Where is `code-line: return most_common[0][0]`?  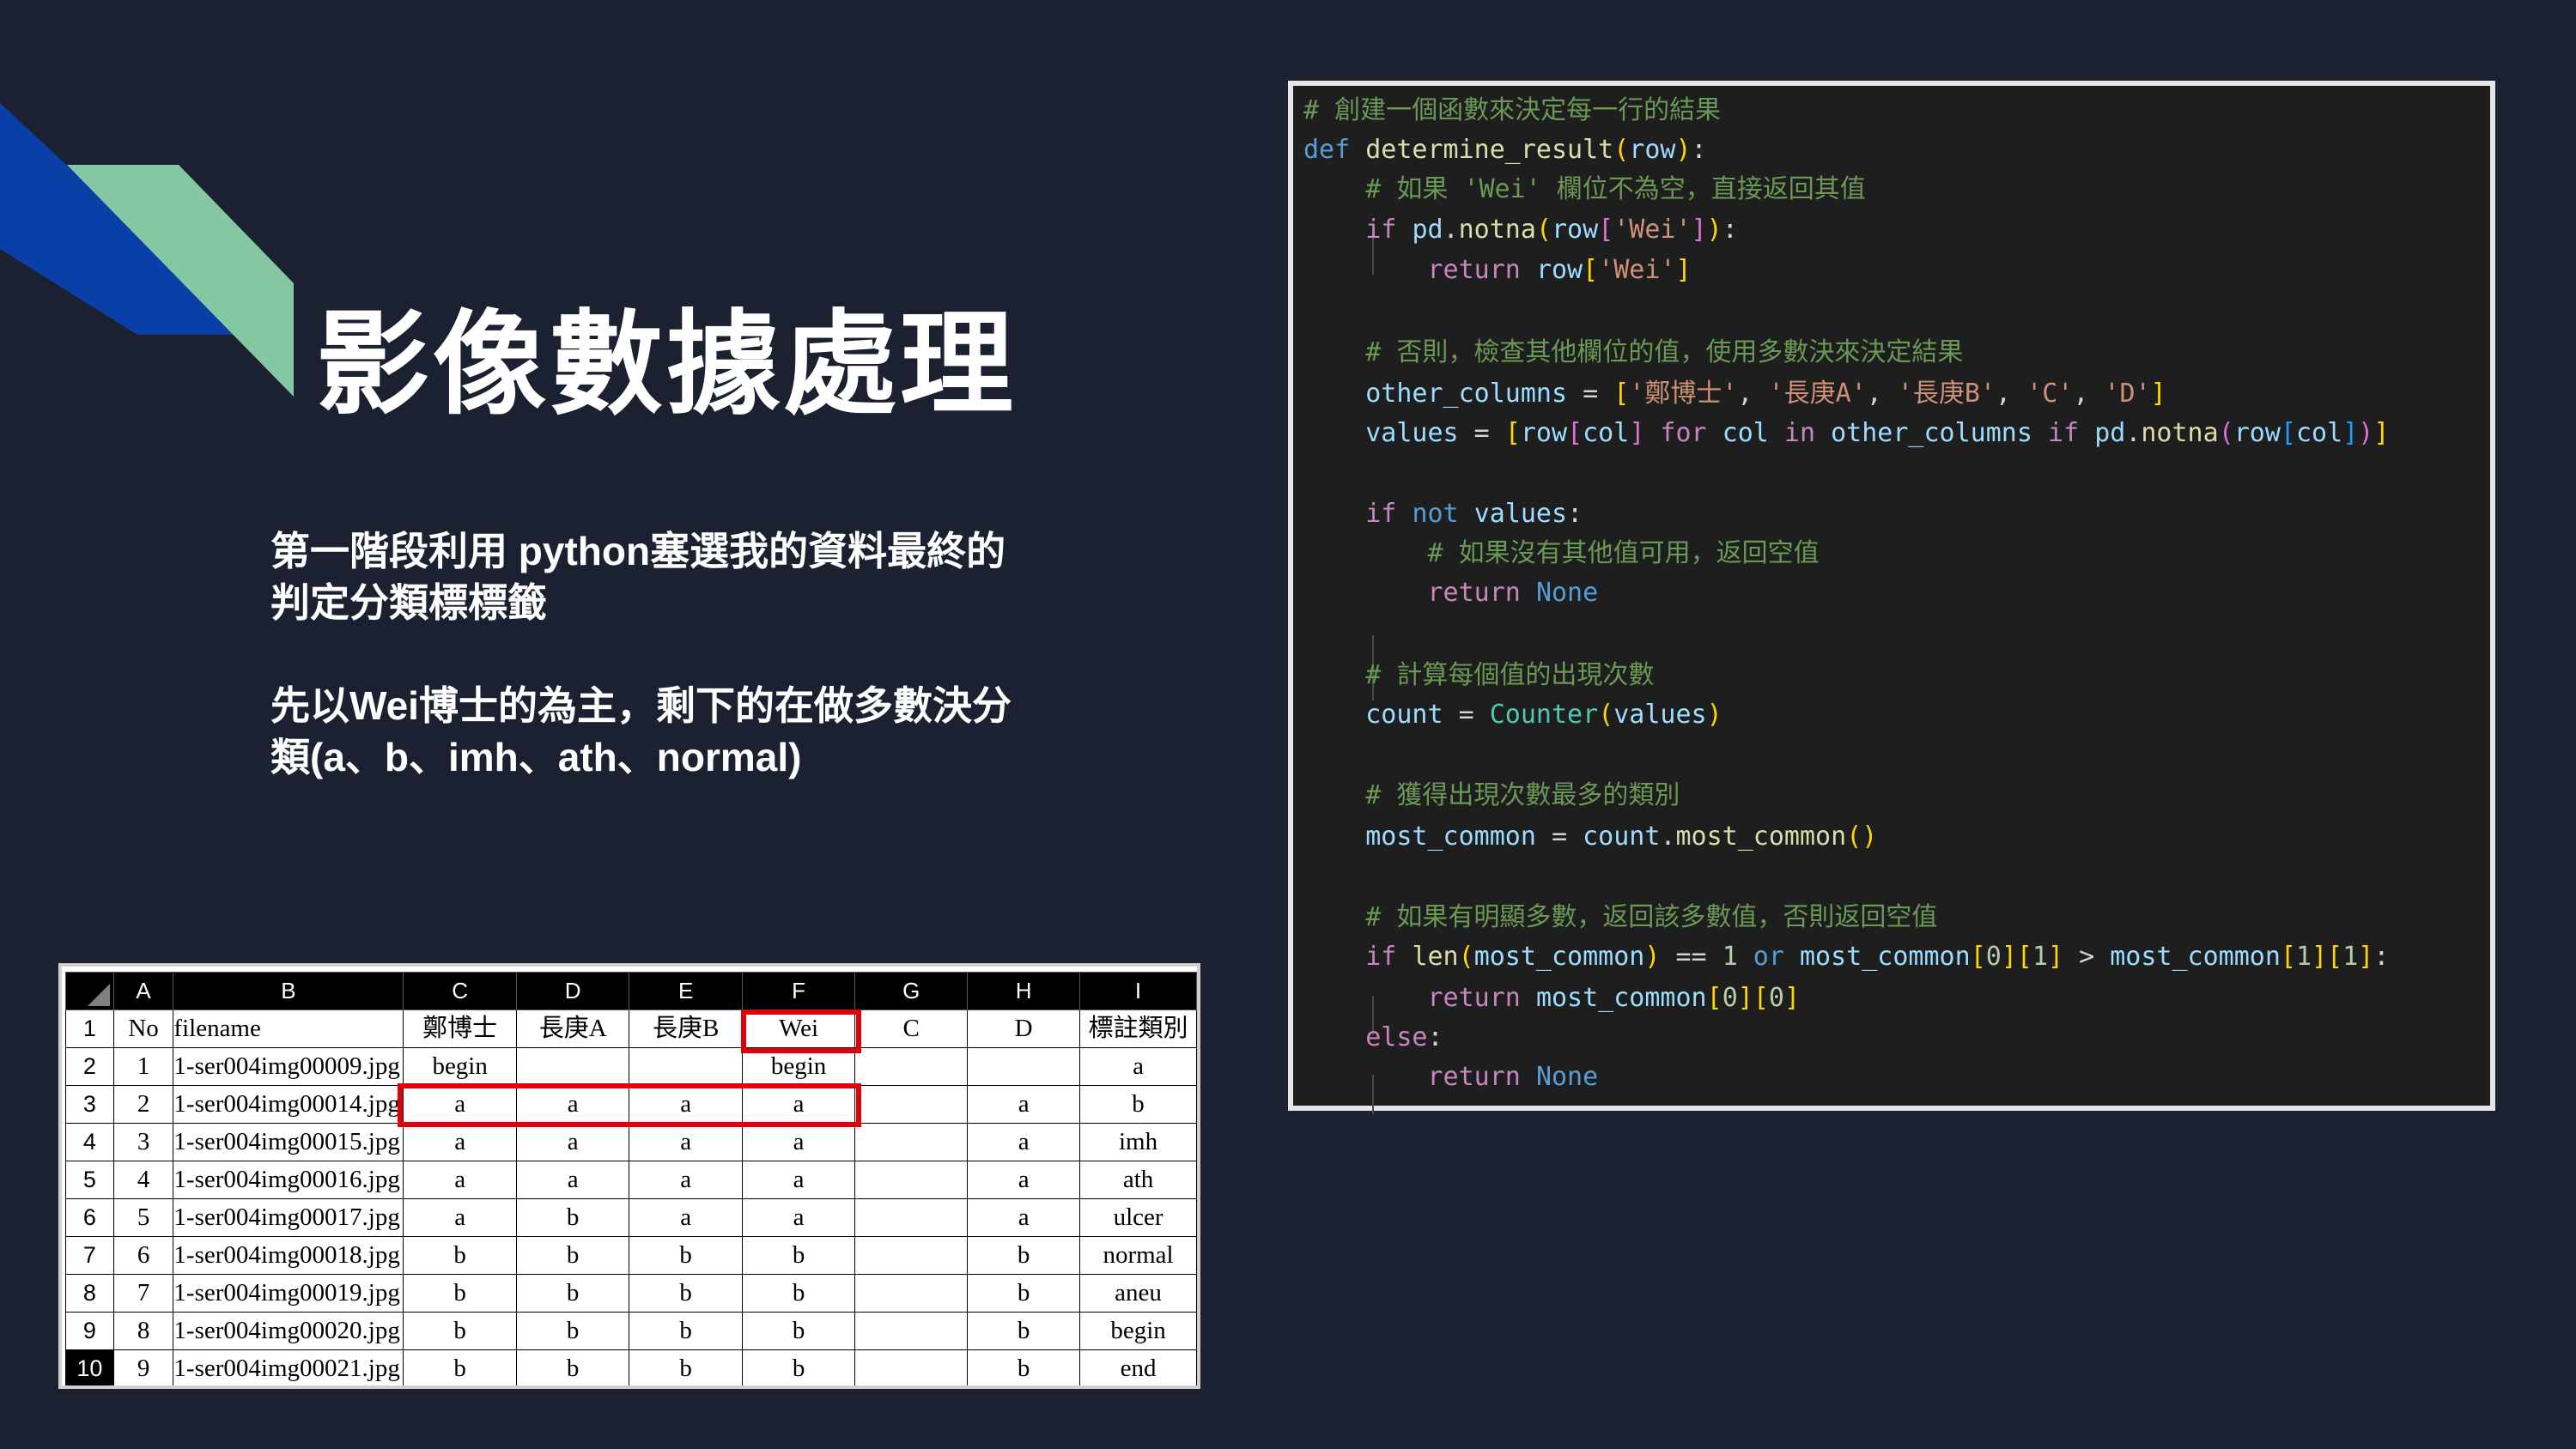 code-line: return most_common[0][0] is located at coordinates (1551, 998).